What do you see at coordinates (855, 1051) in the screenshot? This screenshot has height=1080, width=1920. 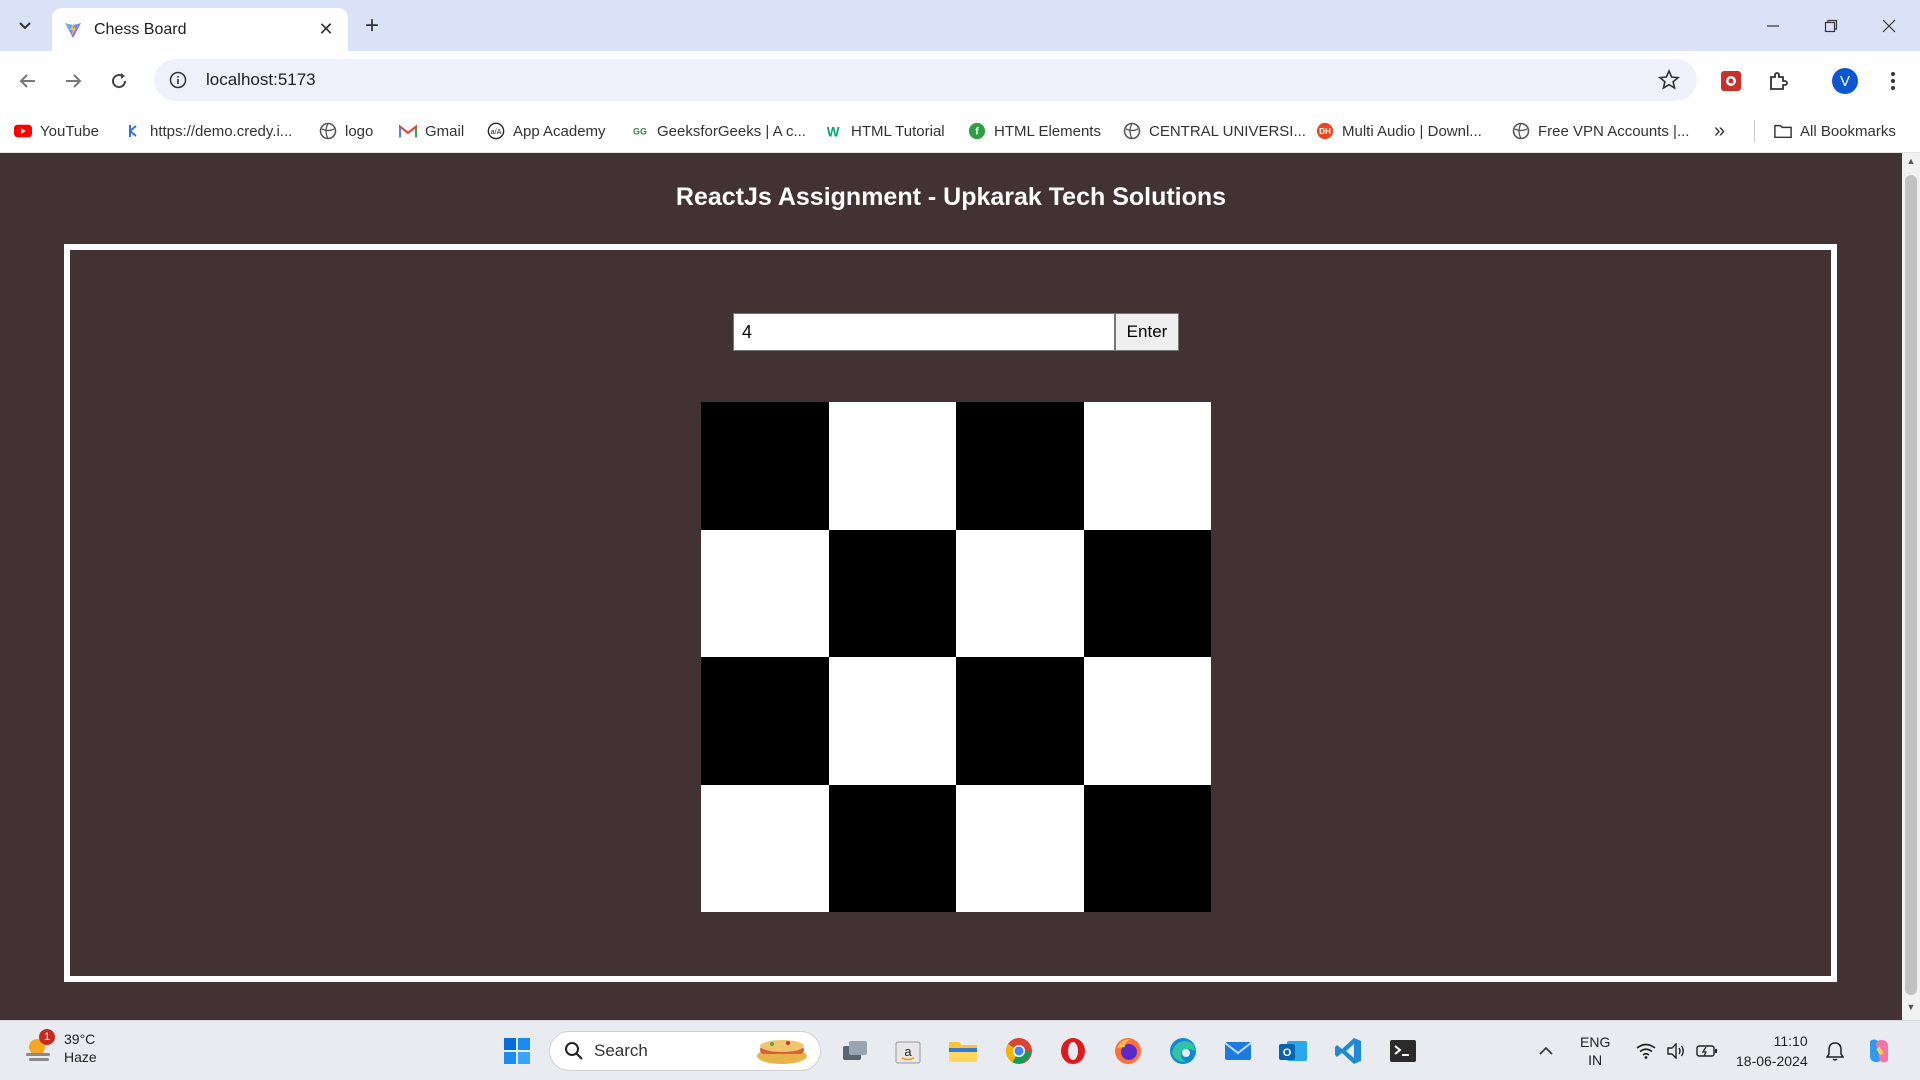 I see `task-view-icon` at bounding box center [855, 1051].